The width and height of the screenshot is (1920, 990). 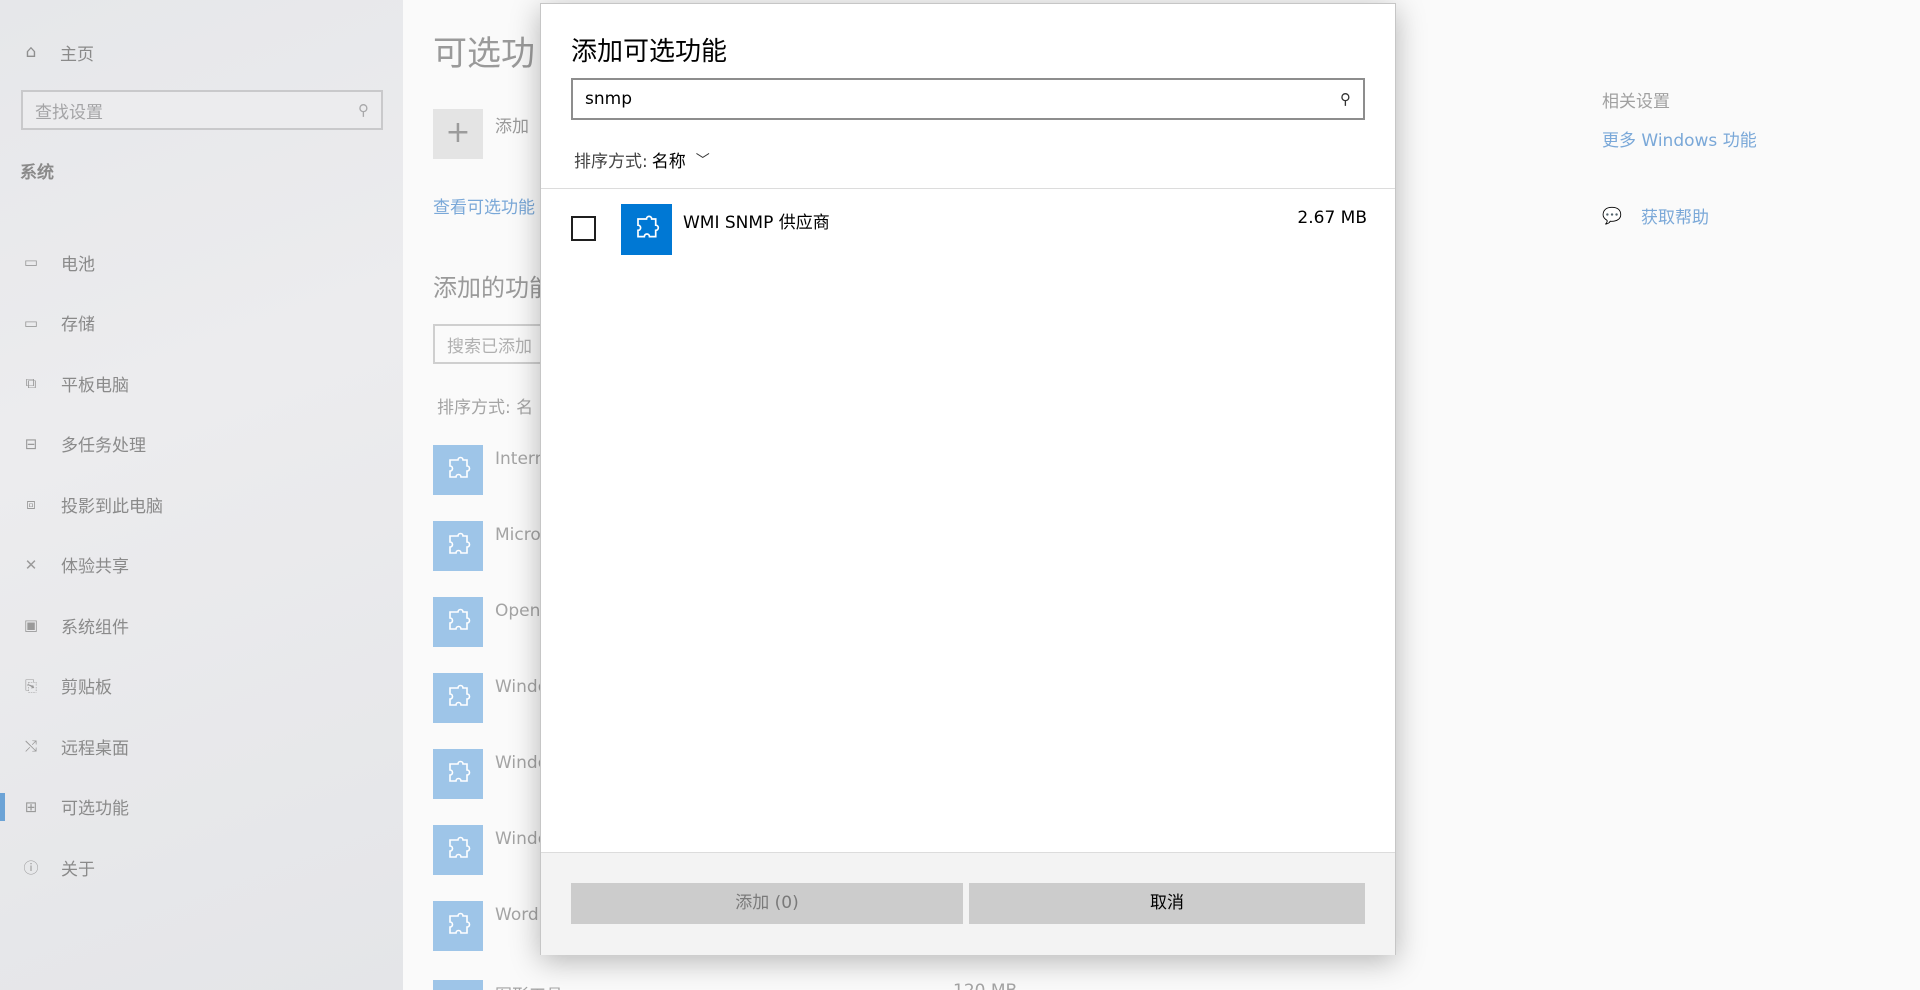 I want to click on sidebar-item-label: 远程桌面, so click(x=95, y=748).